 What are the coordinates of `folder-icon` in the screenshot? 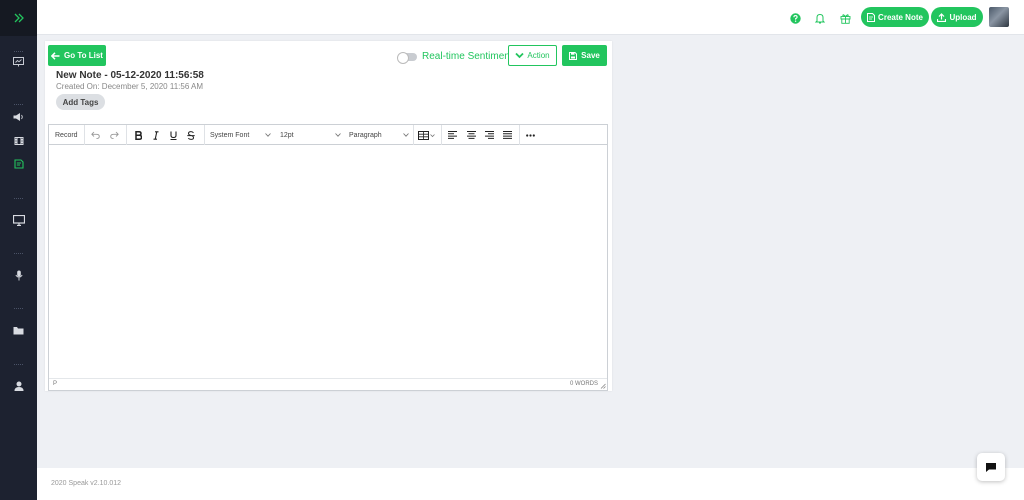 It's located at (18, 330).